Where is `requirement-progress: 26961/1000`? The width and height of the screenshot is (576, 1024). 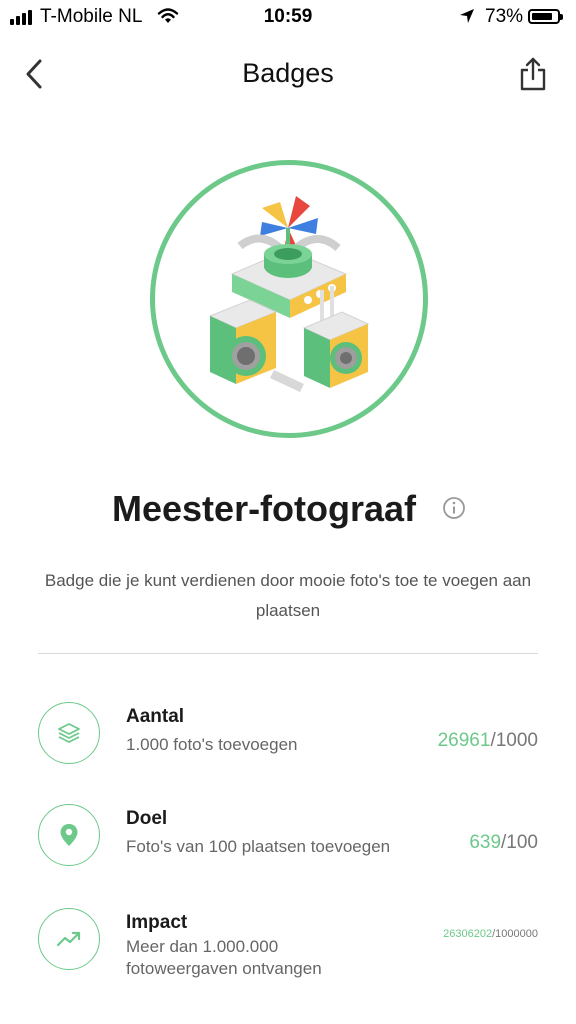 requirement-progress: 26961/1000 is located at coordinates (487, 740).